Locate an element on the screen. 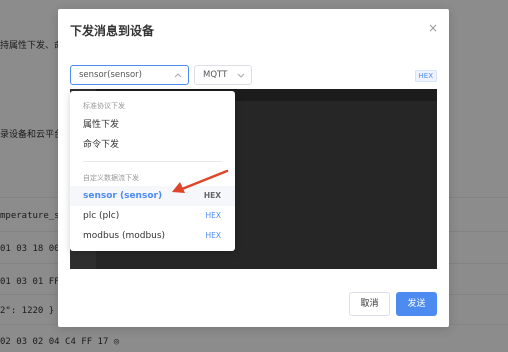 The height and width of the screenshot is (352, 508). chevron-up-icon is located at coordinates (178, 78).